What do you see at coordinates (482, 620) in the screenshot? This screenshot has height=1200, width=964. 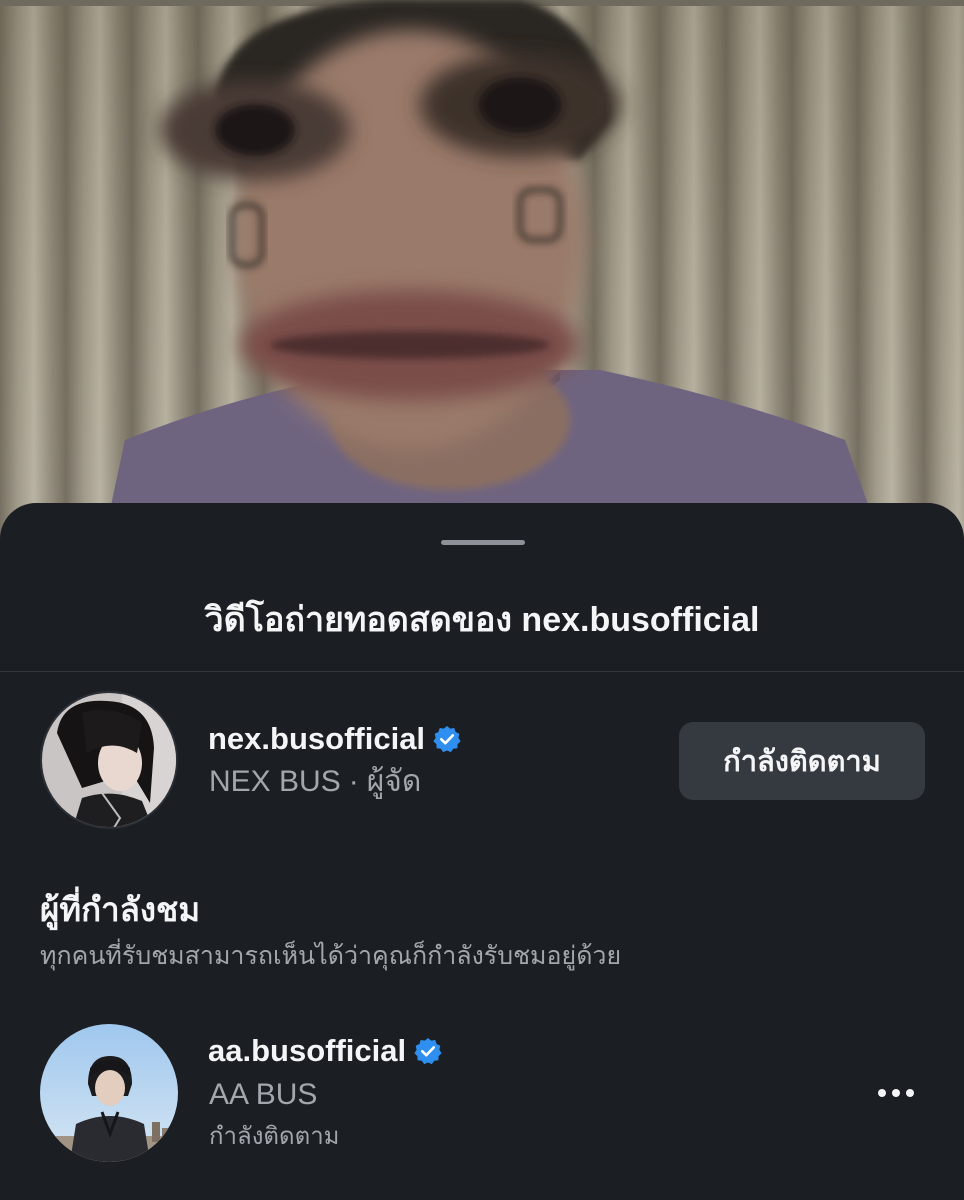 I see `sheet-title: วิดีโอถ่ายทอดสดของ nex.busofficial` at bounding box center [482, 620].